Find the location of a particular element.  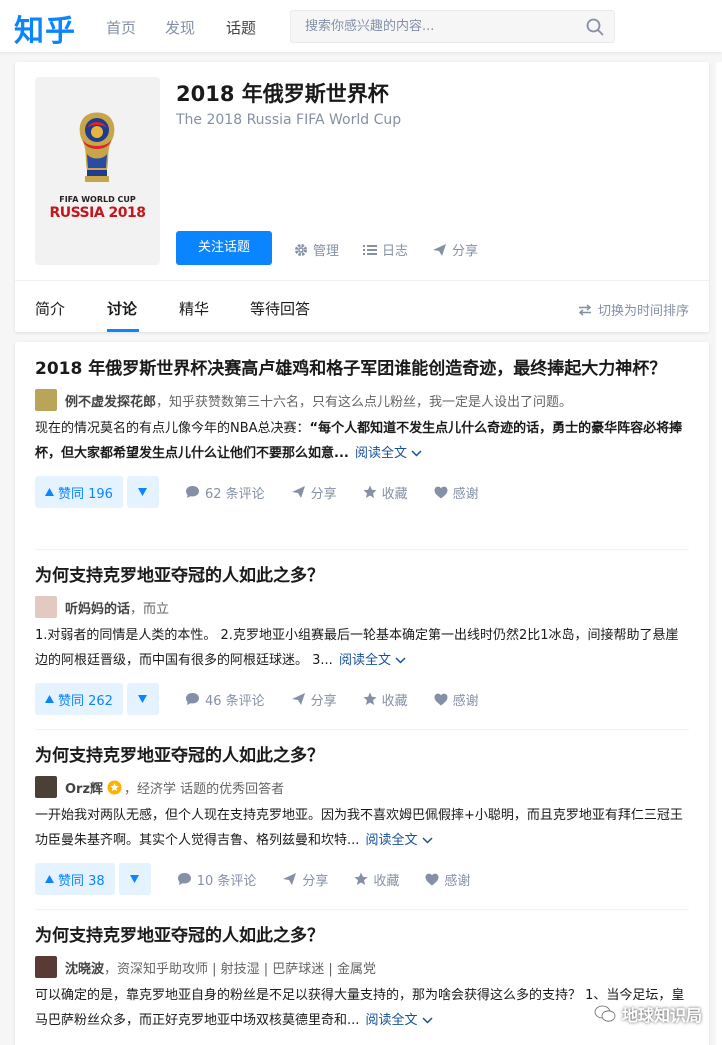

nav-topics: 话题 is located at coordinates (241, 27).